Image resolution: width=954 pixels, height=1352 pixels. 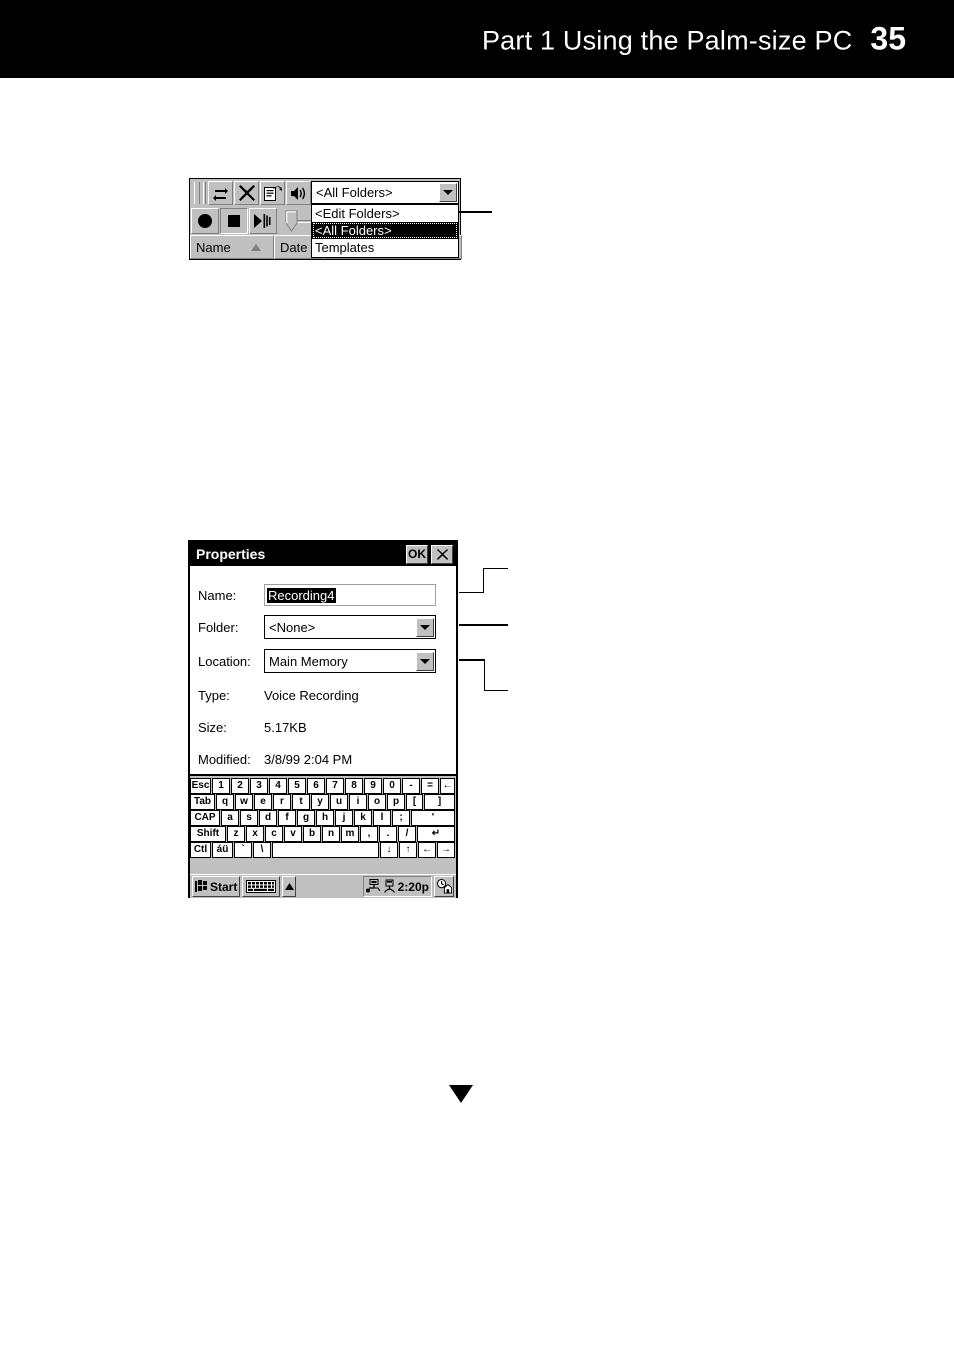 I want to click on key-s: s, so click(x=249, y=818).